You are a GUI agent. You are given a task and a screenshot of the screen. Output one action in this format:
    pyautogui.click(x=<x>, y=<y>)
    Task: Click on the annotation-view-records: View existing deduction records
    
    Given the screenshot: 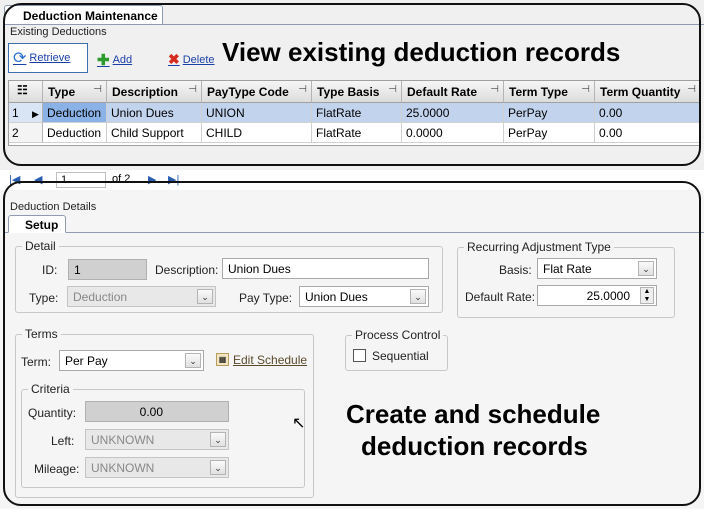 What is the action you would take?
    pyautogui.click(x=421, y=52)
    